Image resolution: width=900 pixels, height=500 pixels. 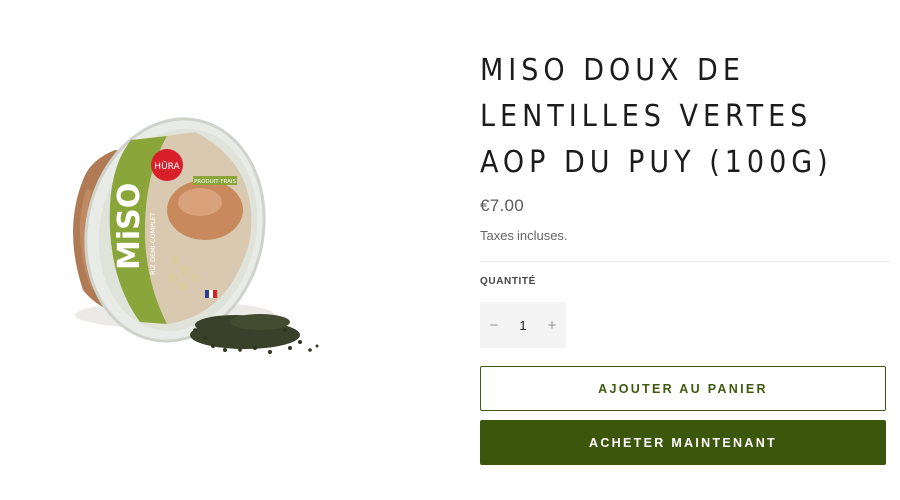 I want to click on label-miso-word: MiSO, so click(x=129, y=226).